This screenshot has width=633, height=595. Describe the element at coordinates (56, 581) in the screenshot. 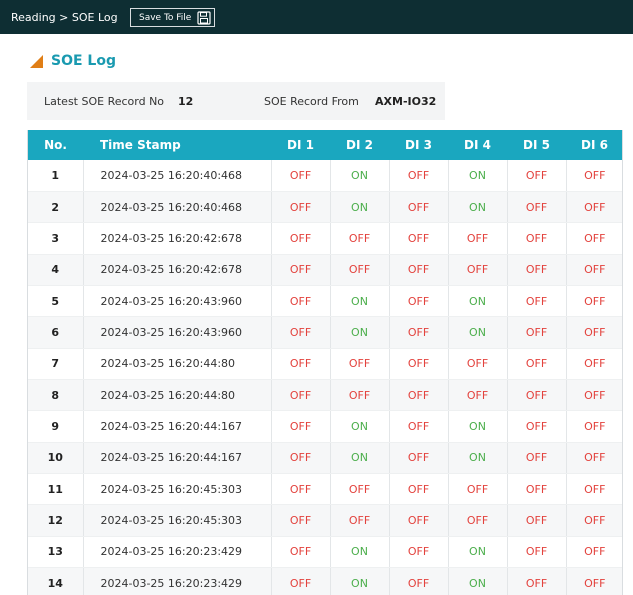

I see `cell-no: 14` at that location.